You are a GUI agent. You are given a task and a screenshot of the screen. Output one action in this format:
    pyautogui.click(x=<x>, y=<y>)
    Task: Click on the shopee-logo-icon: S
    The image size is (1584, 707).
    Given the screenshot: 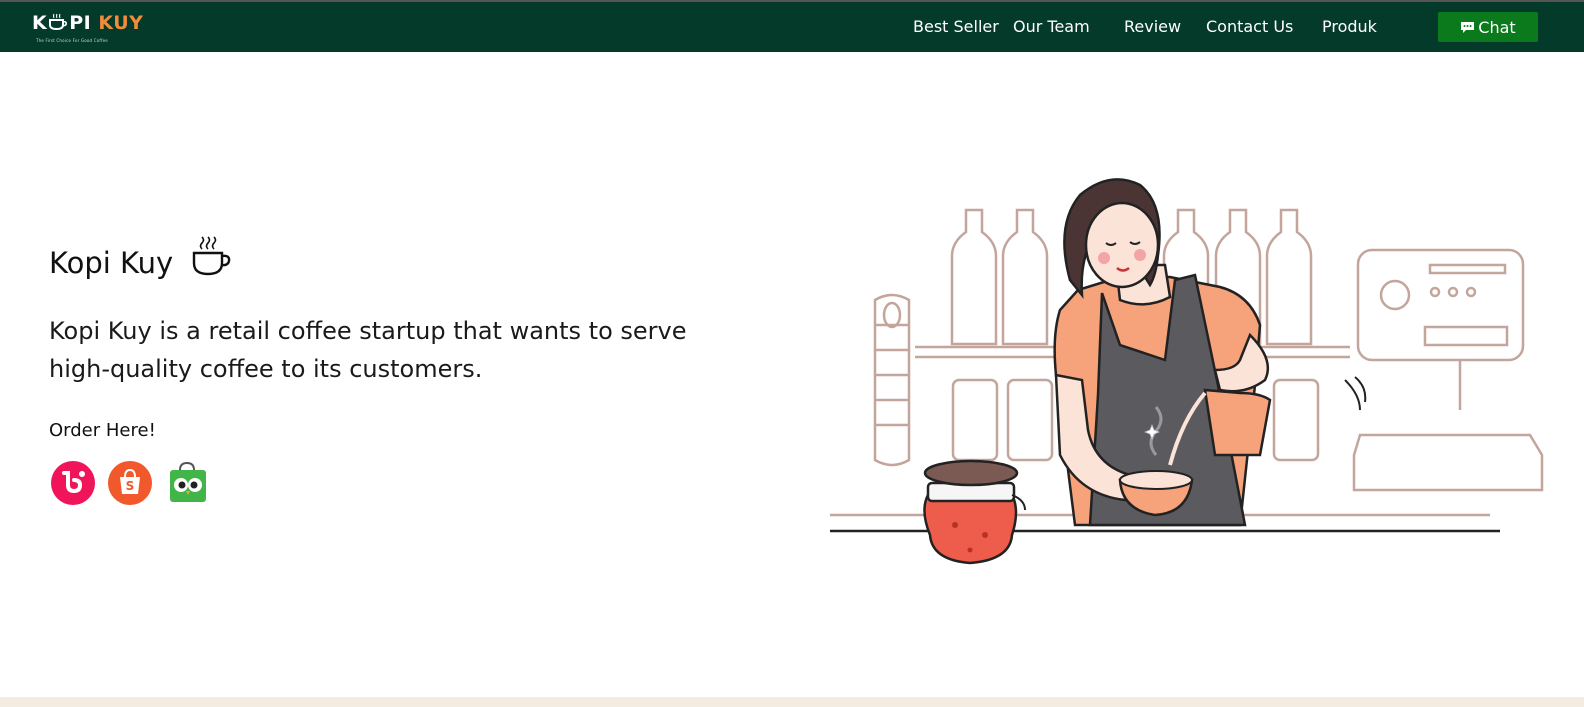 What is the action you would take?
    pyautogui.click(x=130, y=483)
    